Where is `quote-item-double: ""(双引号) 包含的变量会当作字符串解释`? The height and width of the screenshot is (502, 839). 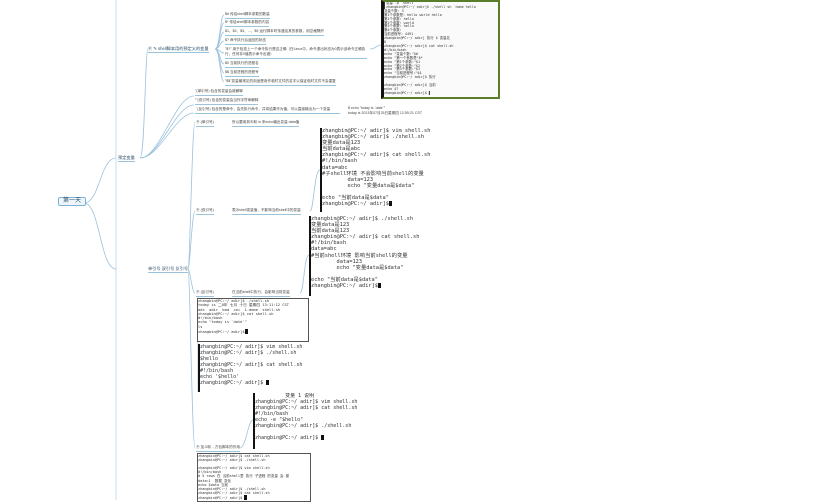 quote-item-double: ""(双引号) 包含的变量会当作字符串解释 is located at coordinates (227, 101).